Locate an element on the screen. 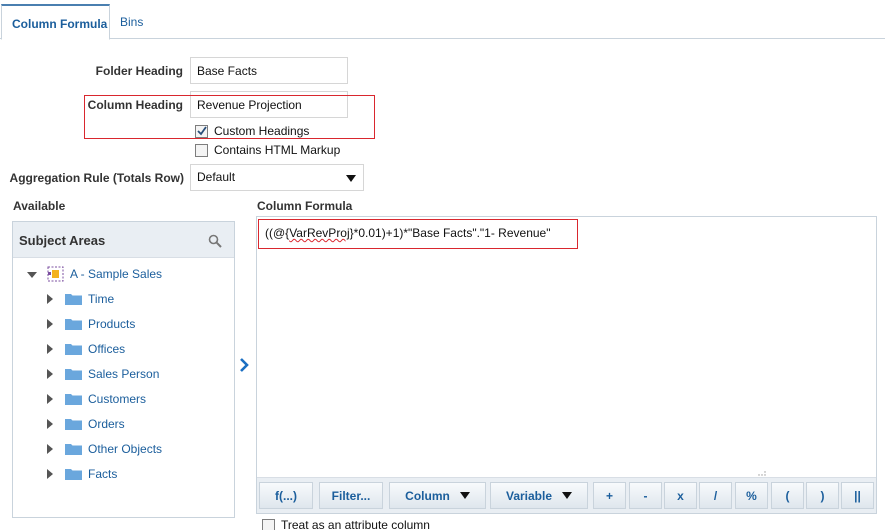 Image resolution: width=885 pixels, height=530 pixels. folder-heading-input is located at coordinates (269, 70).